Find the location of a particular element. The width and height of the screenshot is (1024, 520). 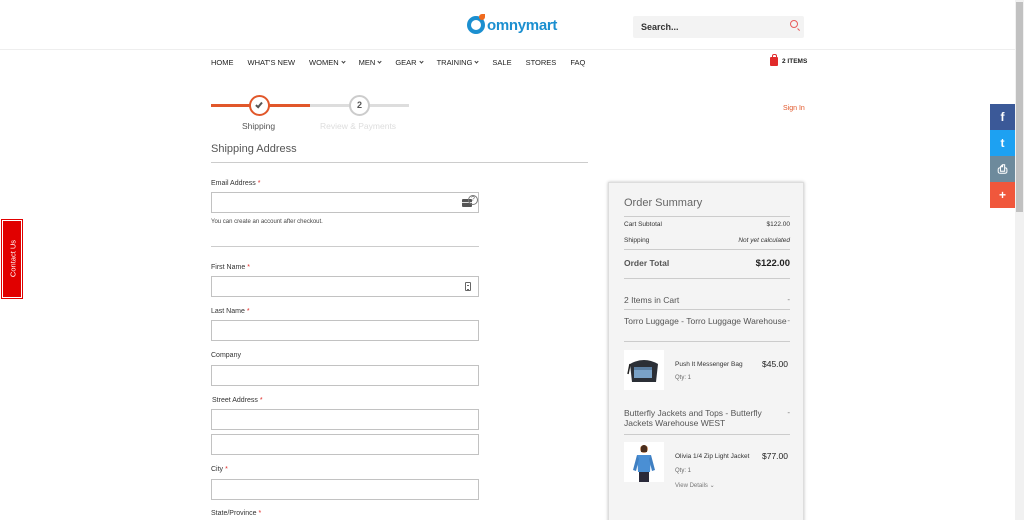

email-input is located at coordinates (345, 203).